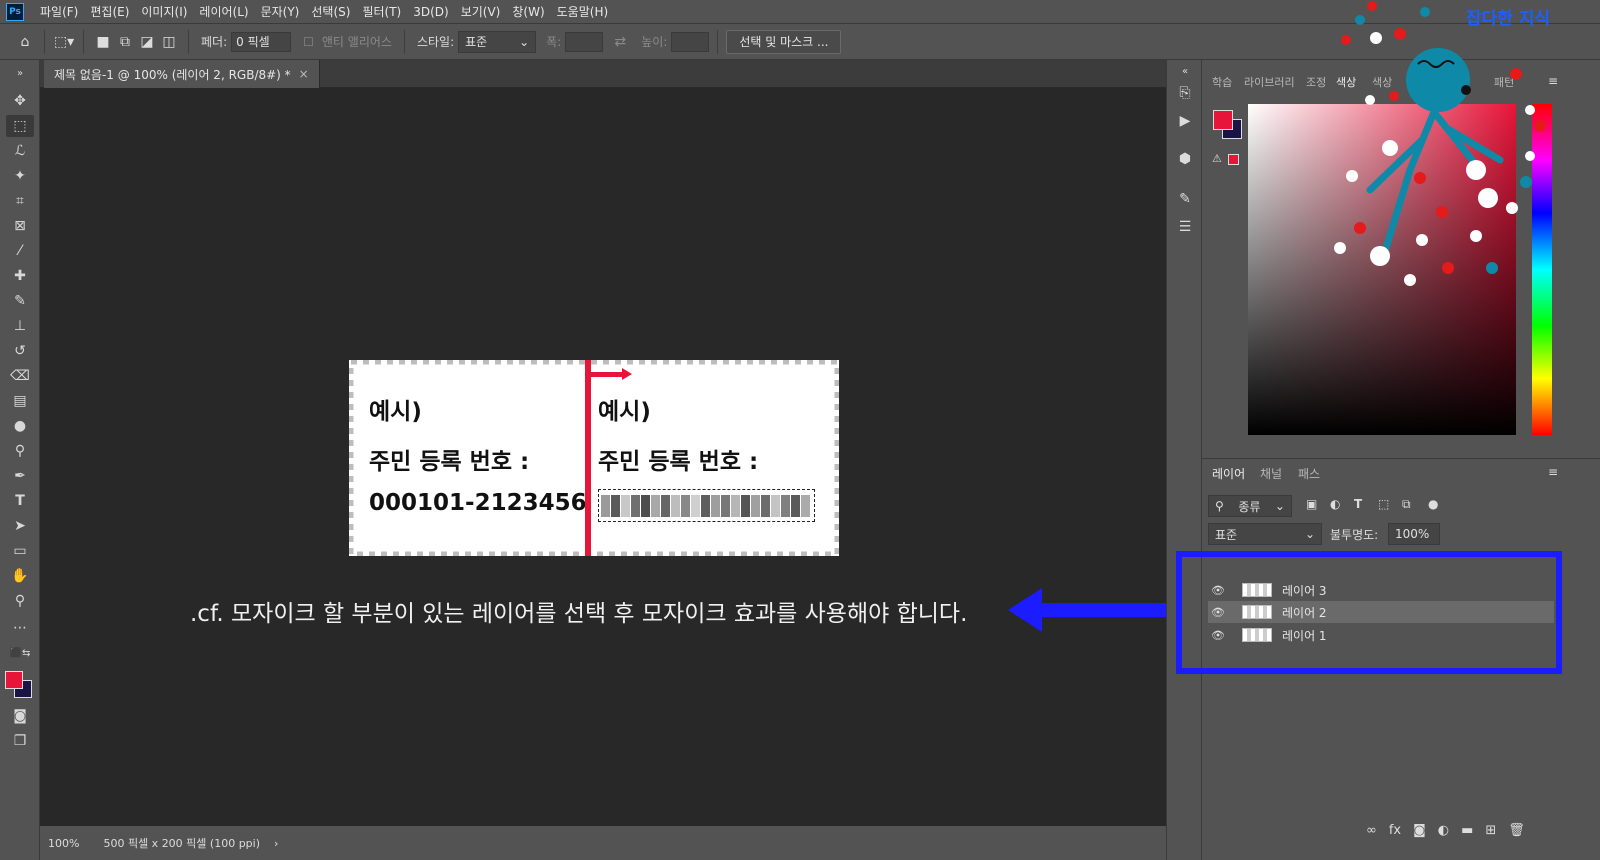 The width and height of the screenshot is (1600, 860). Describe the element at coordinates (1311, 504) in the screenshot. I see `filter-image-icon: ▣` at that location.